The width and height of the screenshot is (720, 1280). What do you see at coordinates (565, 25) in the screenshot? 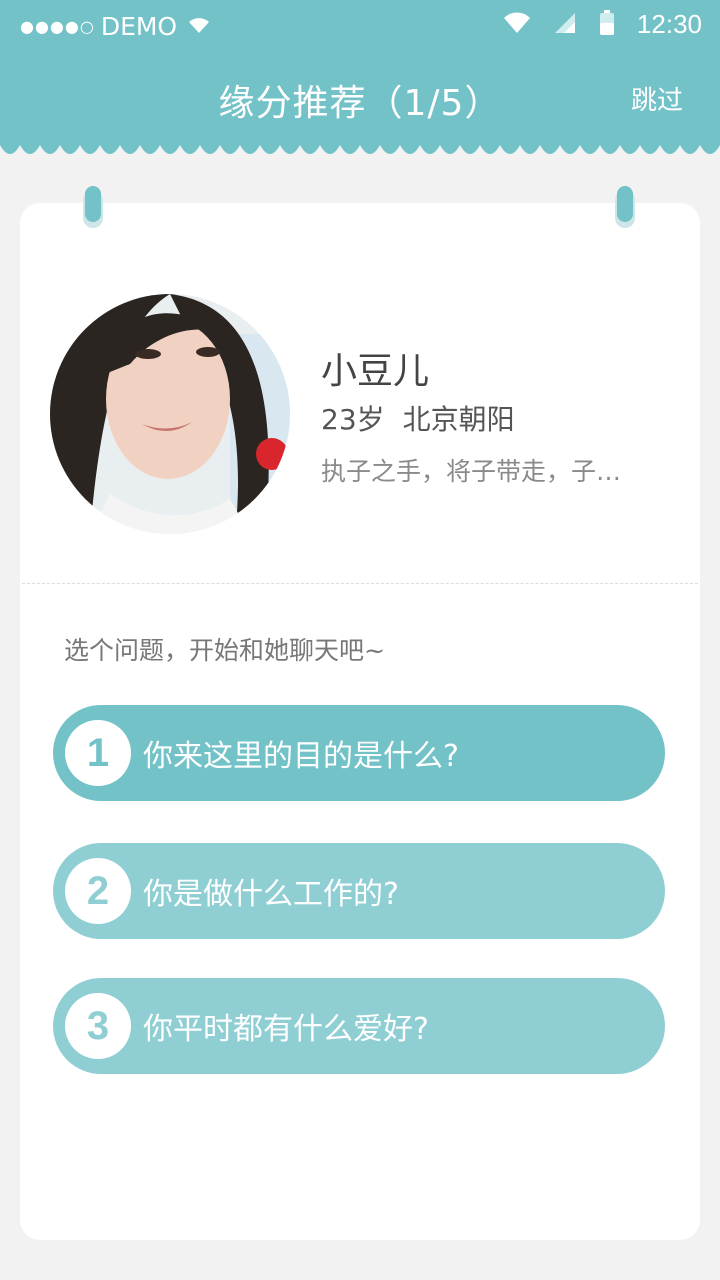
I see `cell-signal-icon` at bounding box center [565, 25].